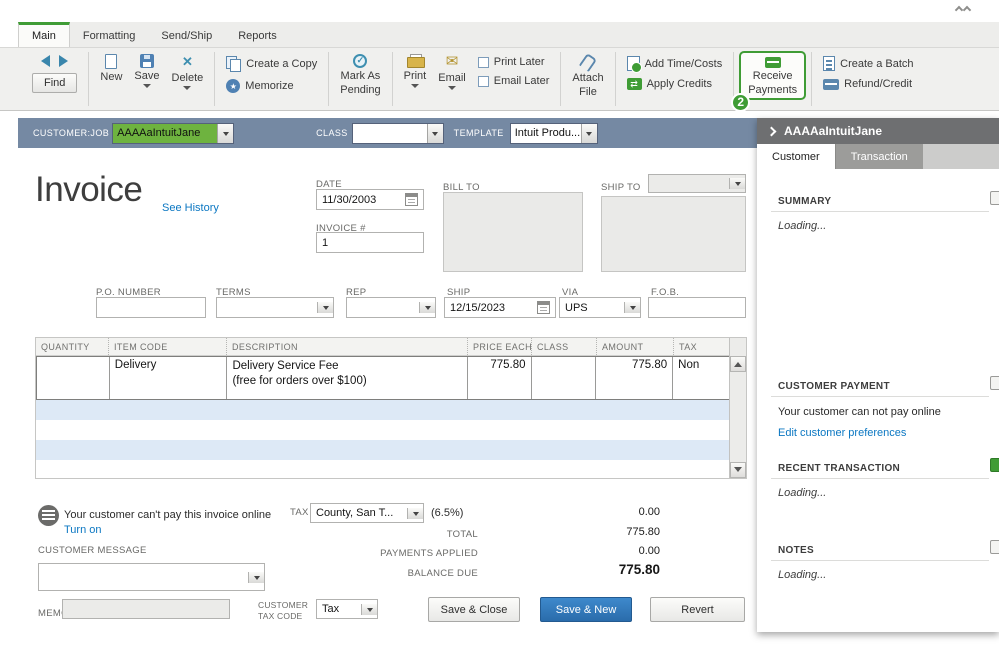 This screenshot has height=665, width=999. I want to click on class-caret-icon, so click(434, 133).